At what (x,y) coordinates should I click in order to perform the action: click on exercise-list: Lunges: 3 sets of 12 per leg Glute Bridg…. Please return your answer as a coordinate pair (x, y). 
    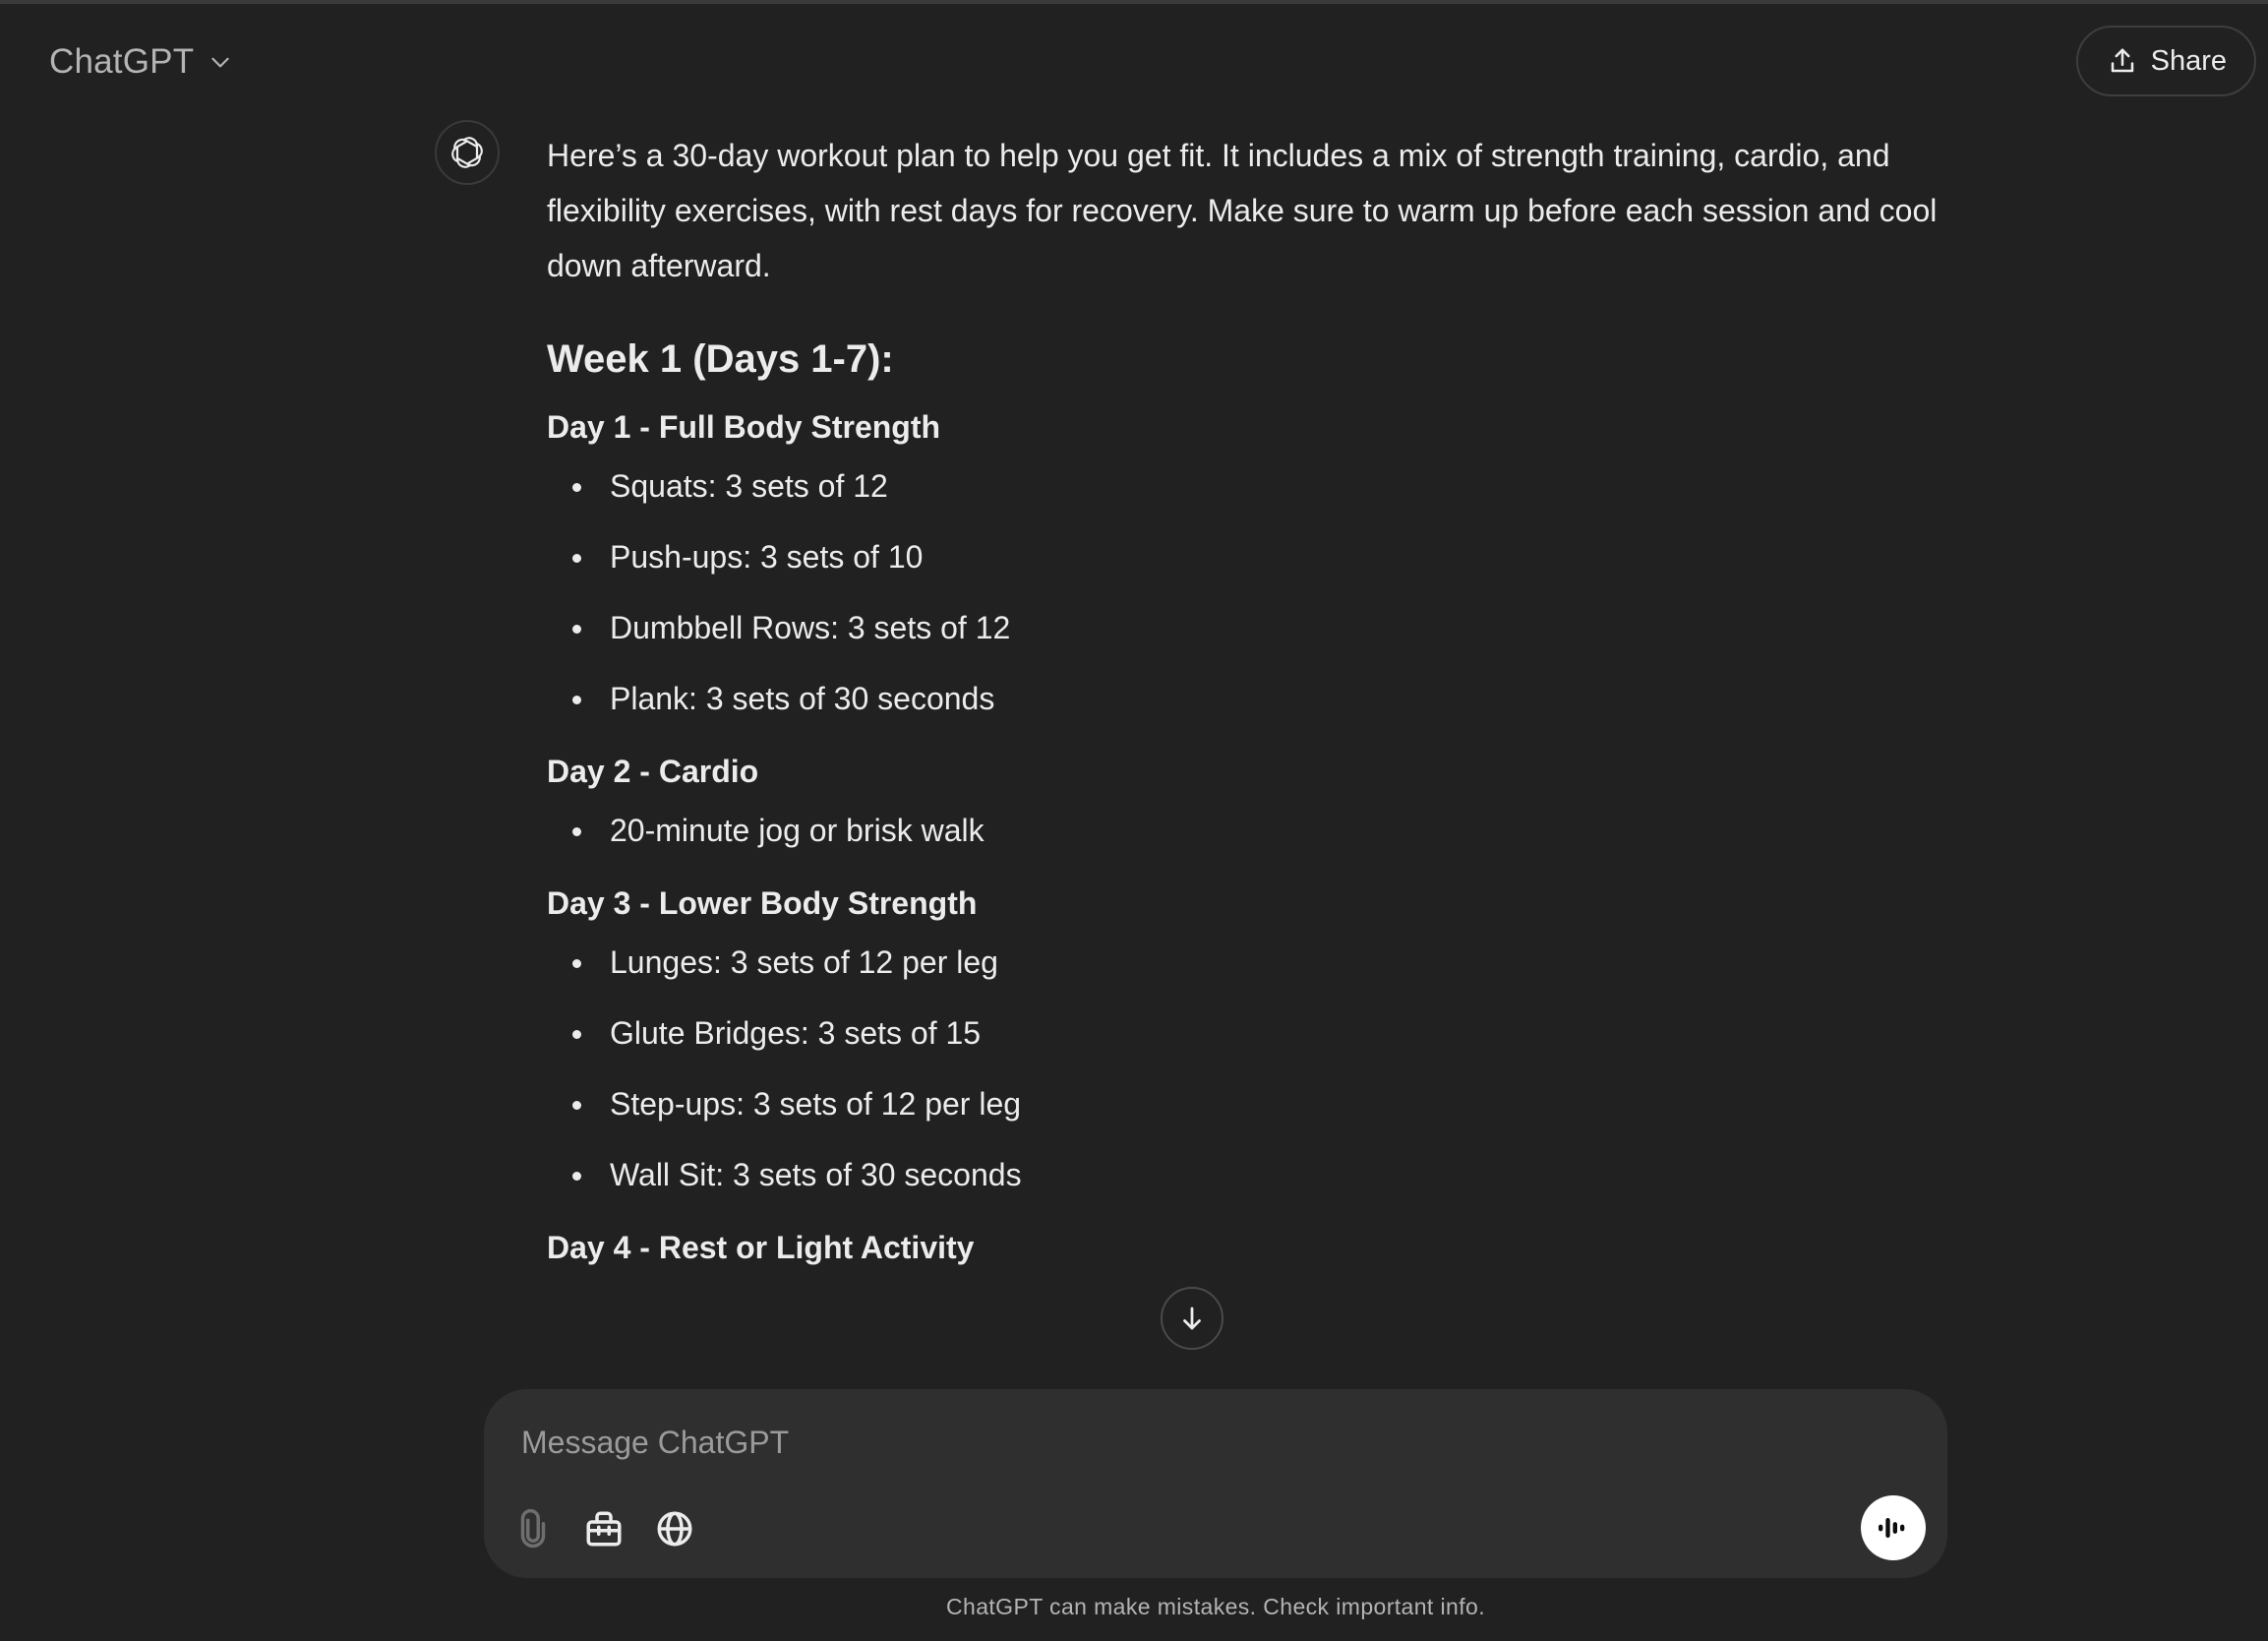
    Looking at the image, I should click on (1245, 1068).